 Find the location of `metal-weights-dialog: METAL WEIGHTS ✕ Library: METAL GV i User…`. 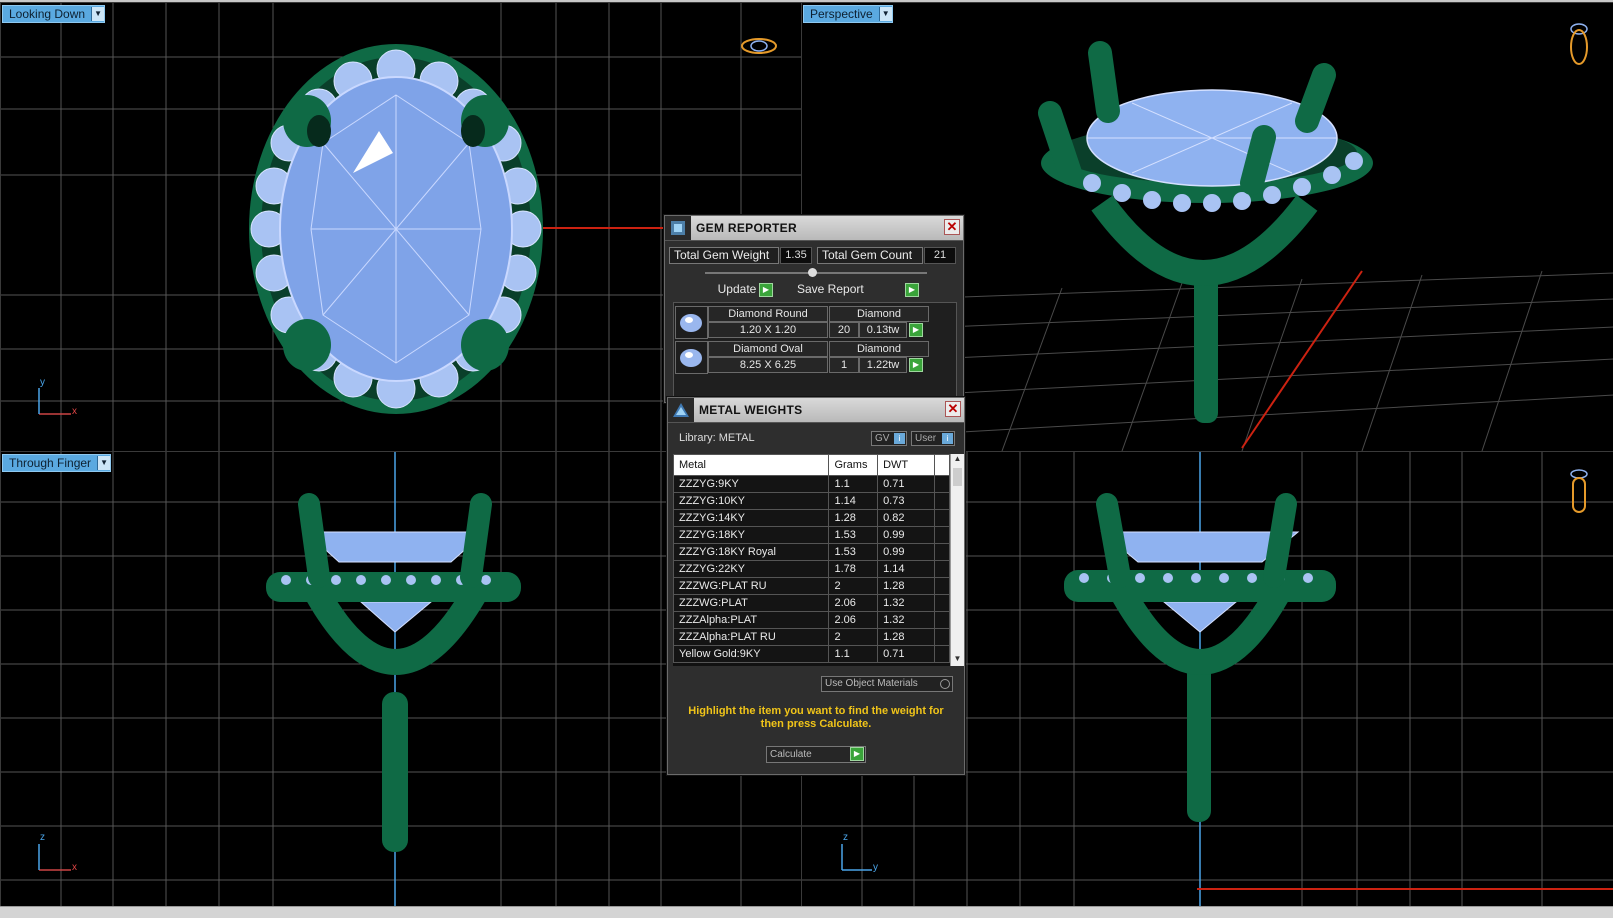

metal-weights-dialog: METAL WEIGHTS ✕ Library: METAL GV i User… is located at coordinates (816, 586).